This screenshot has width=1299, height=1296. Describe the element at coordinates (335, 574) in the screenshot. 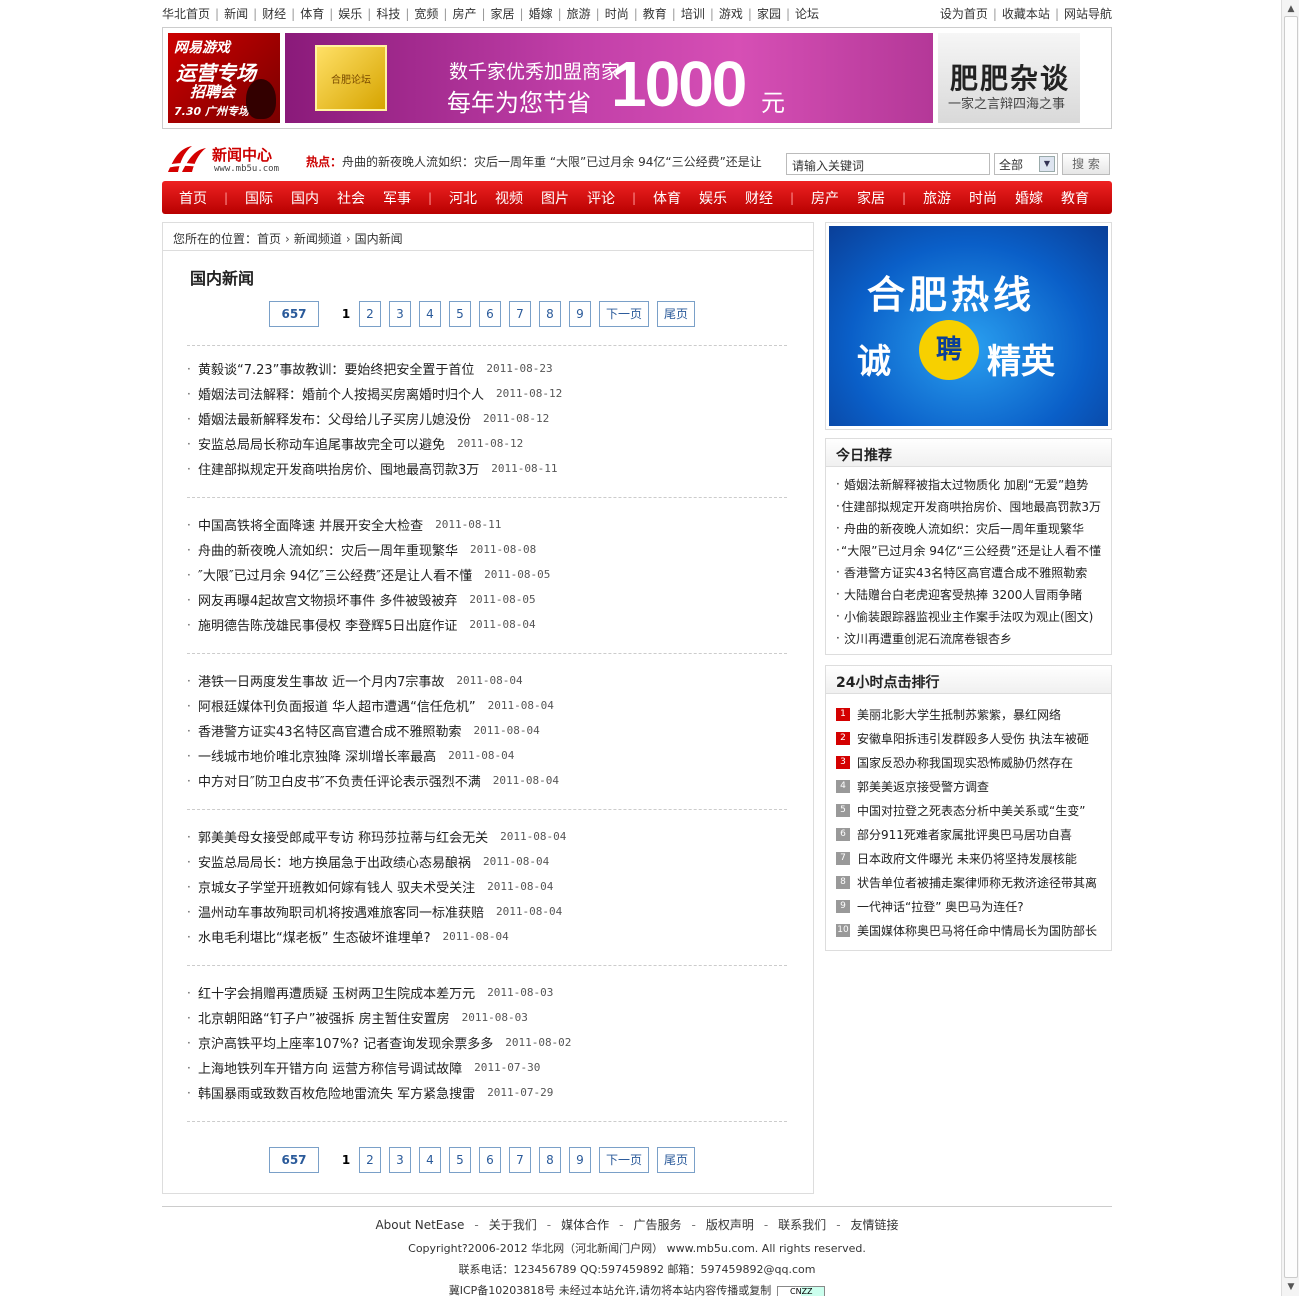

I see `news-title-link: ″大限″已过月余 94亿″三公经费″还是让人看不懂` at that location.